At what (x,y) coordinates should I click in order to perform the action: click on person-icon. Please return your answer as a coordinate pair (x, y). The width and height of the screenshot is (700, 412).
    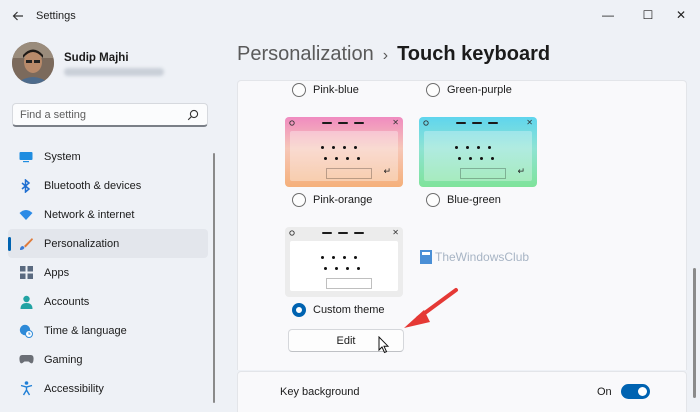
    Looking at the image, I should click on (26, 302).